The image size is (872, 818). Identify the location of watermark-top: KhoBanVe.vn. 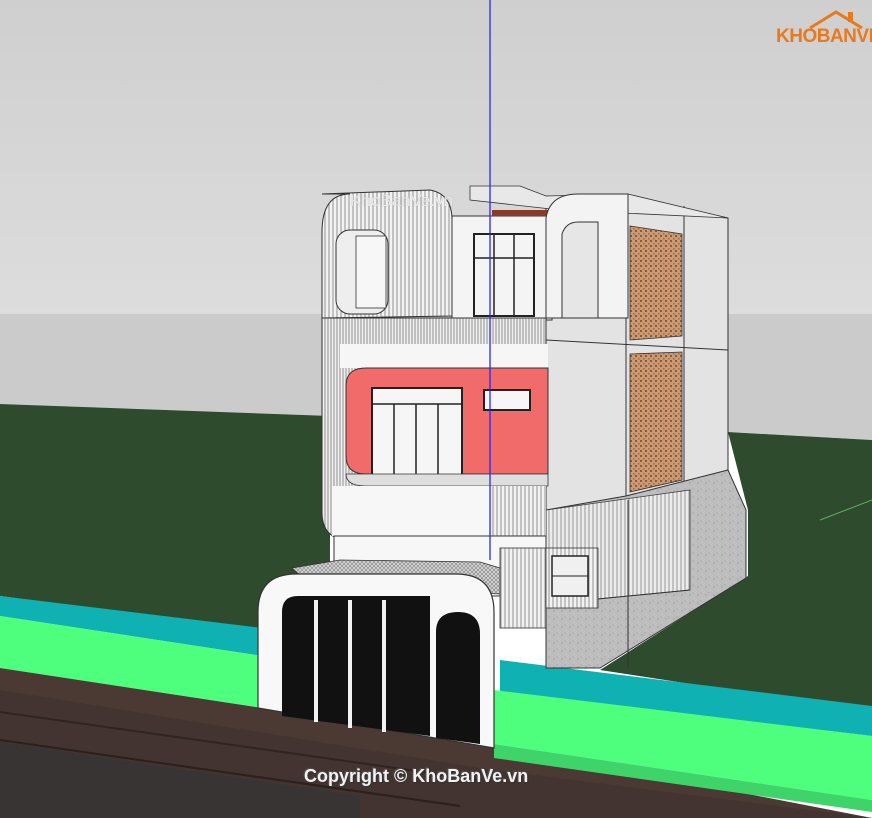
(402, 200).